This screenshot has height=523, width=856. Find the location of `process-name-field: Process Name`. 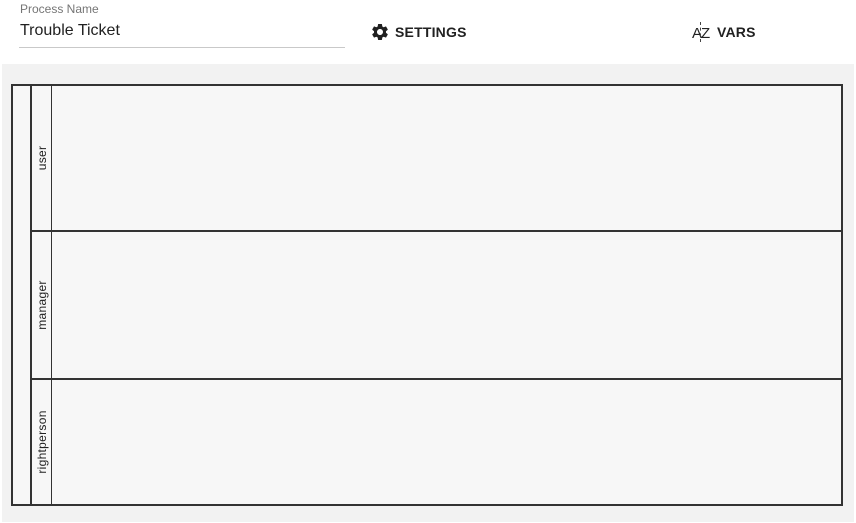

process-name-field: Process Name is located at coordinates (182, 25).